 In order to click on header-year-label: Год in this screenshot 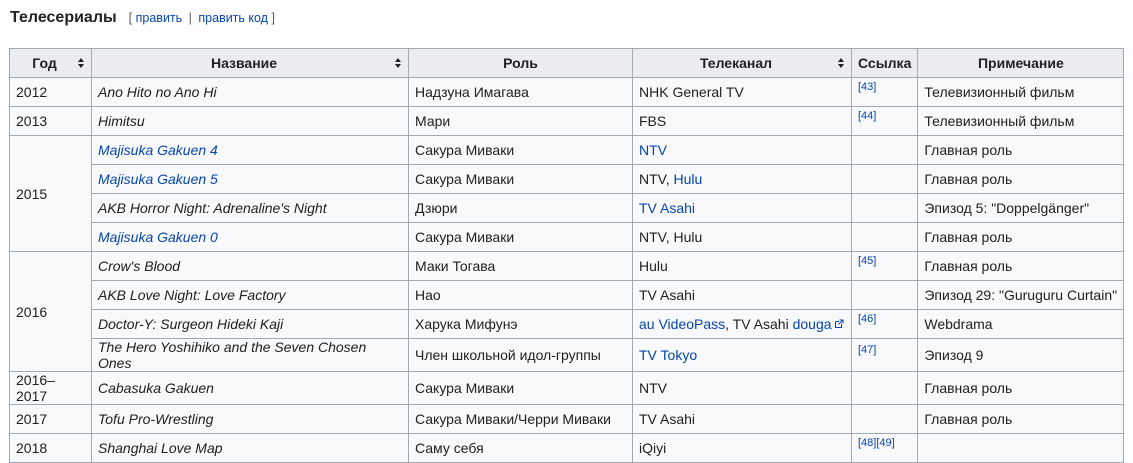, I will do `click(44, 63)`.